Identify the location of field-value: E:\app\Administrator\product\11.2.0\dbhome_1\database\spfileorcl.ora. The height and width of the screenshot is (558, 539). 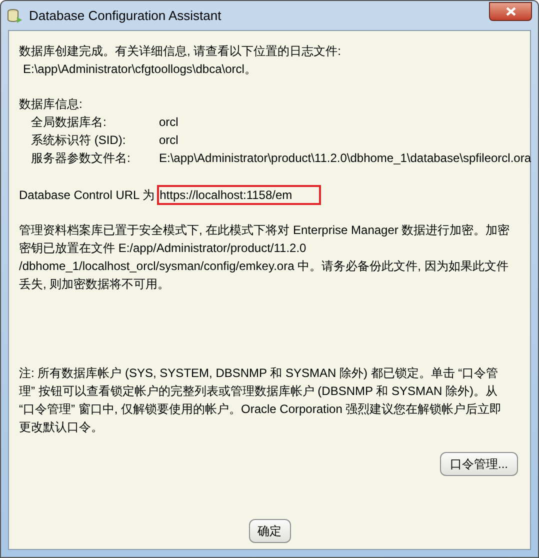
(345, 158).